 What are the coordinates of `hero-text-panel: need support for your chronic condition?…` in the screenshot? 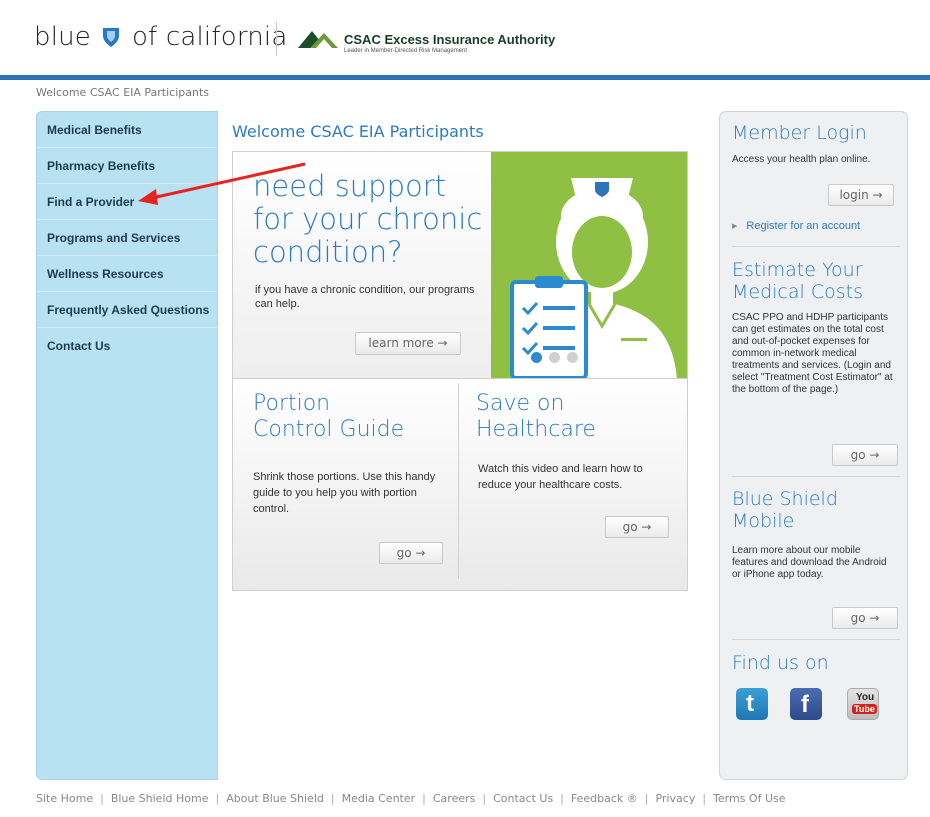 It's located at (362, 265).